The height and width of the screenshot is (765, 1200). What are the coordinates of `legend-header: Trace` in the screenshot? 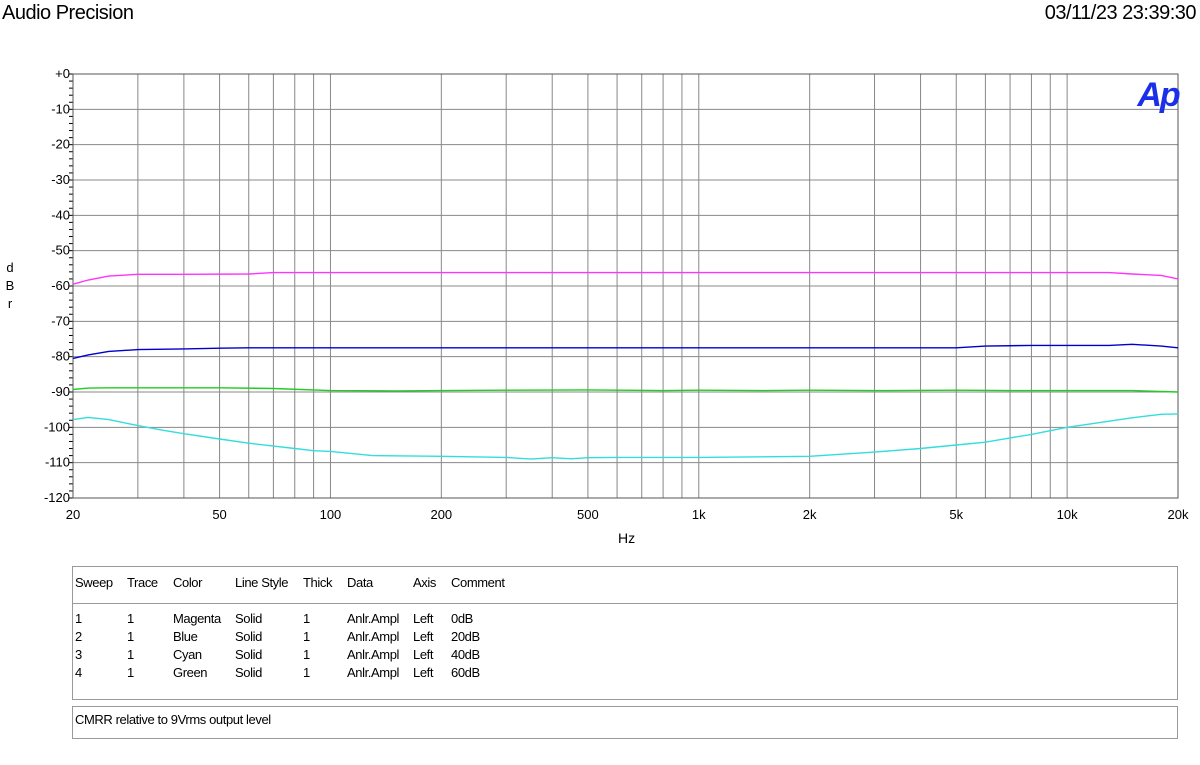 It's located at (142, 582).